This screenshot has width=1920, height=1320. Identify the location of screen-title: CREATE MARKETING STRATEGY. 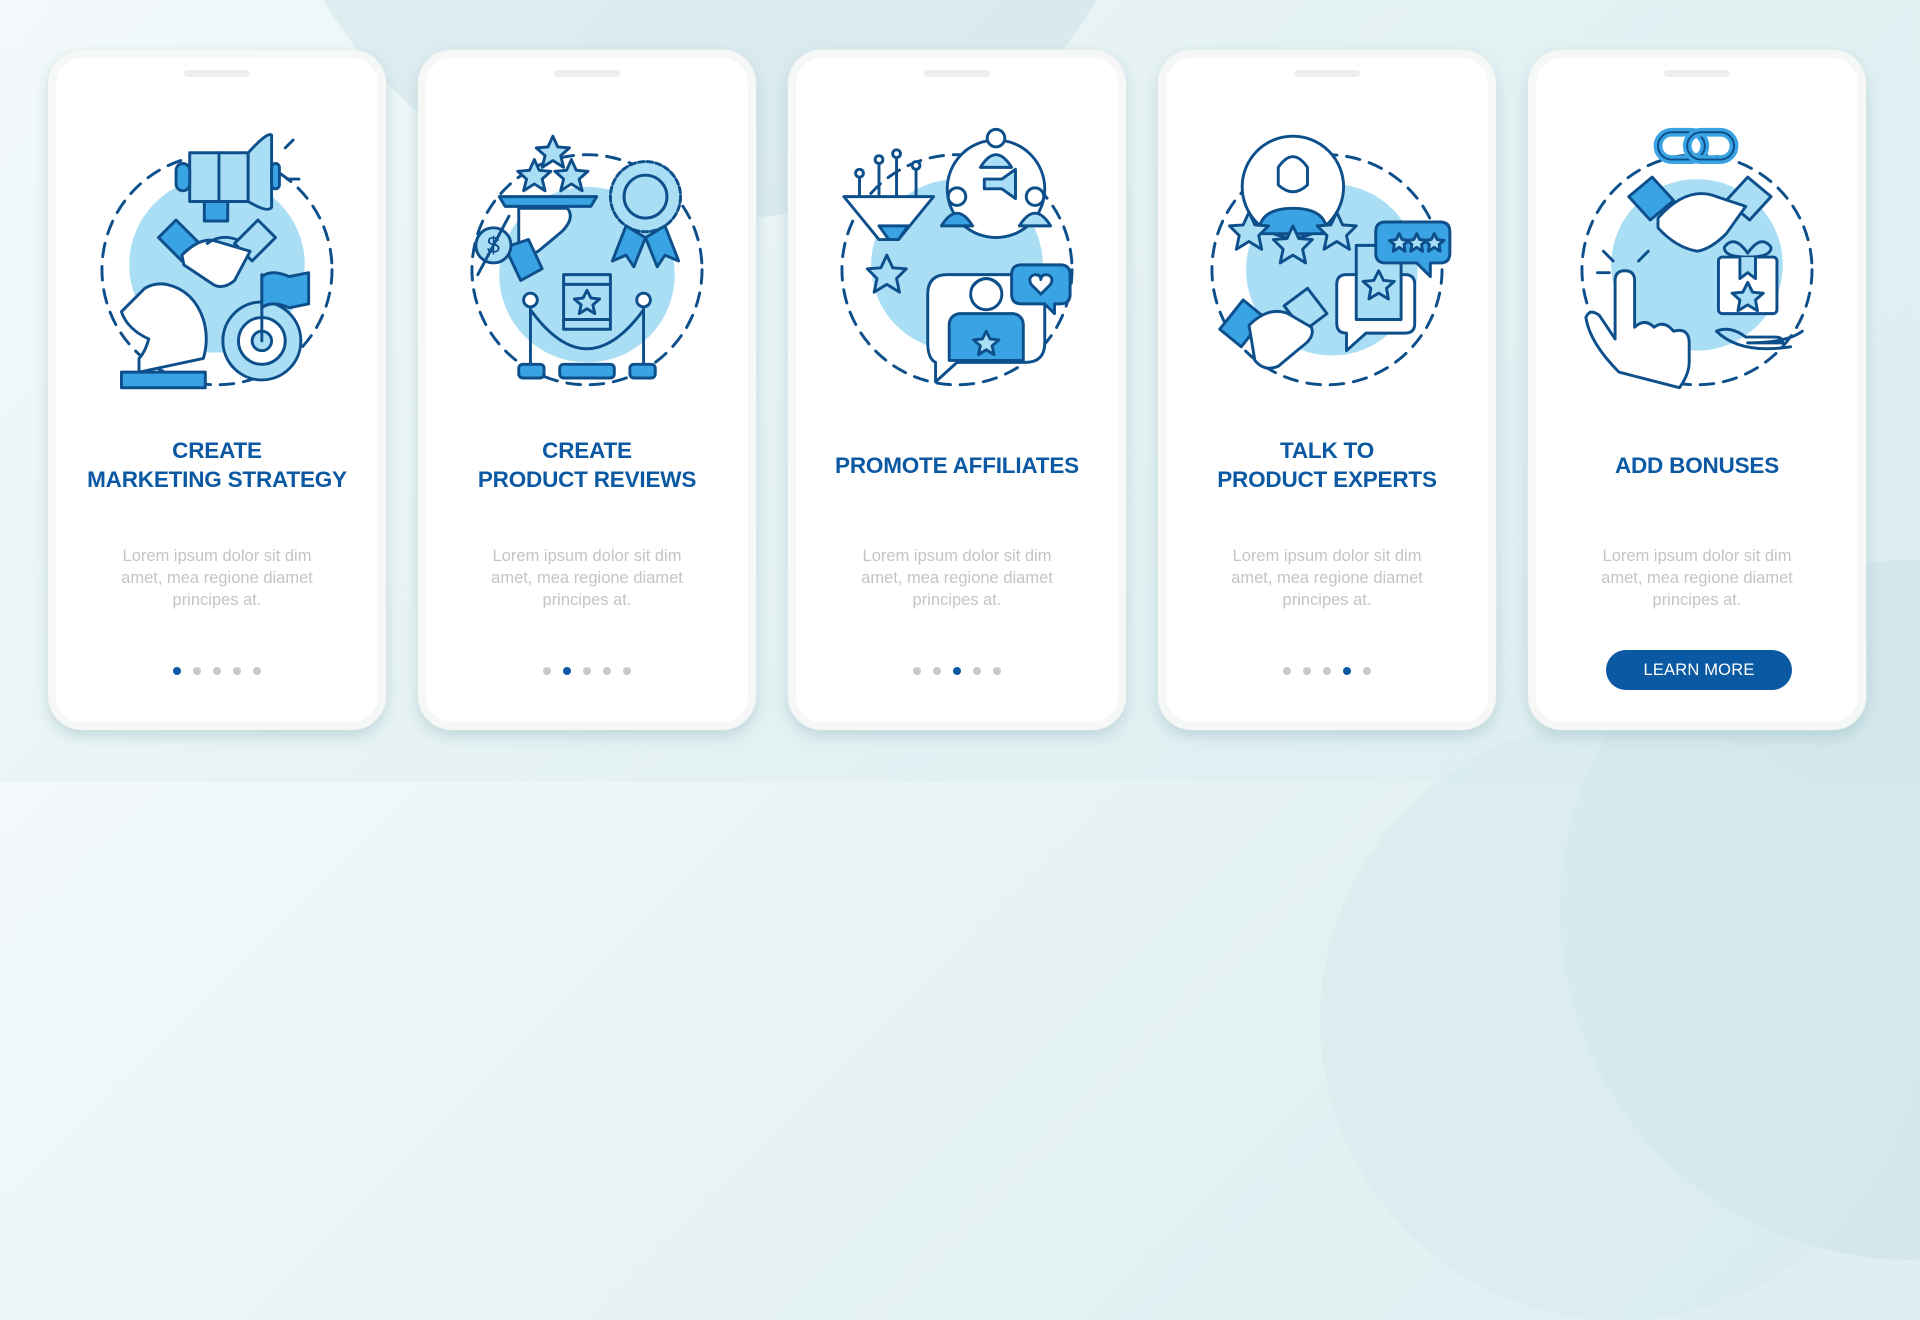
(217, 465).